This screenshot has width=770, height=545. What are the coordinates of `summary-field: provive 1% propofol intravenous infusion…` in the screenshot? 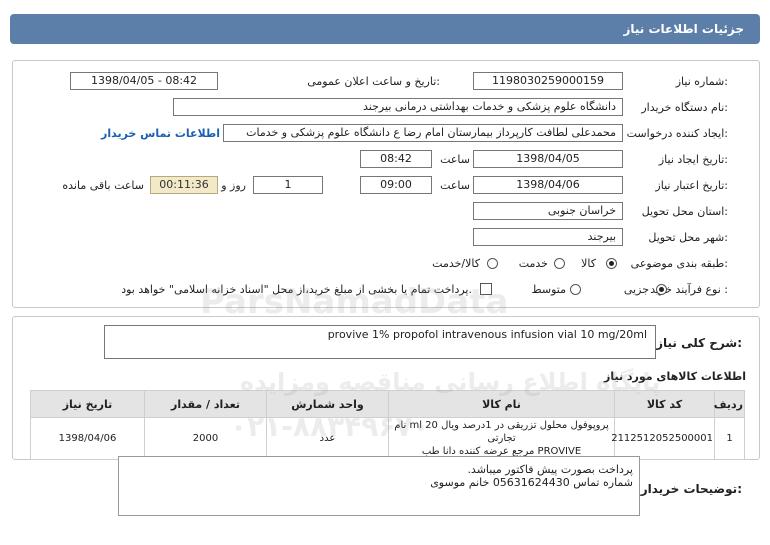 It's located at (380, 342).